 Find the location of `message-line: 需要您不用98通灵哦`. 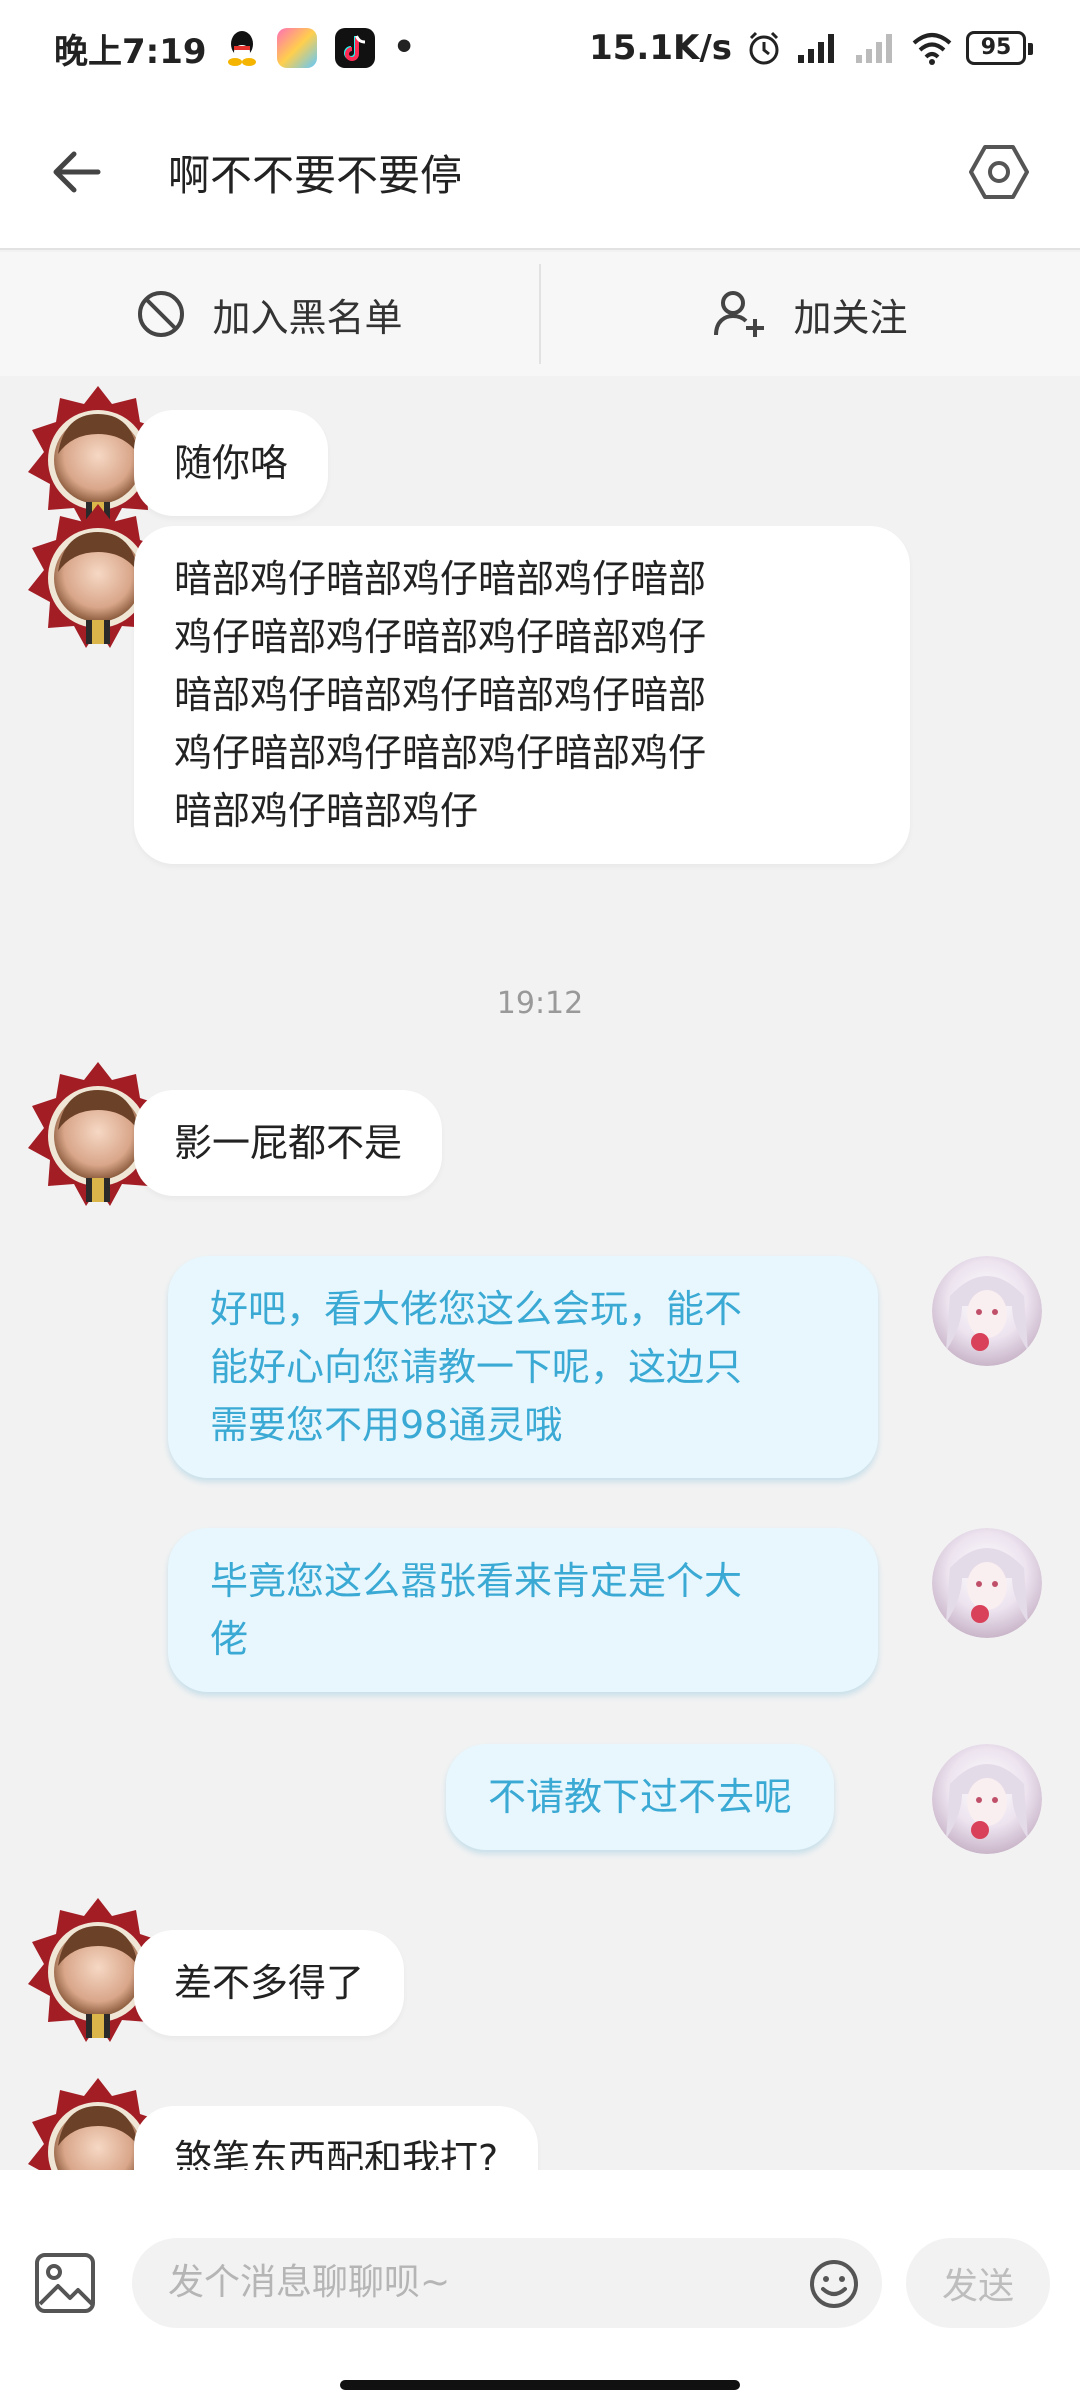

message-line: 需要您不用98通灵哦 is located at coordinates (386, 1425).